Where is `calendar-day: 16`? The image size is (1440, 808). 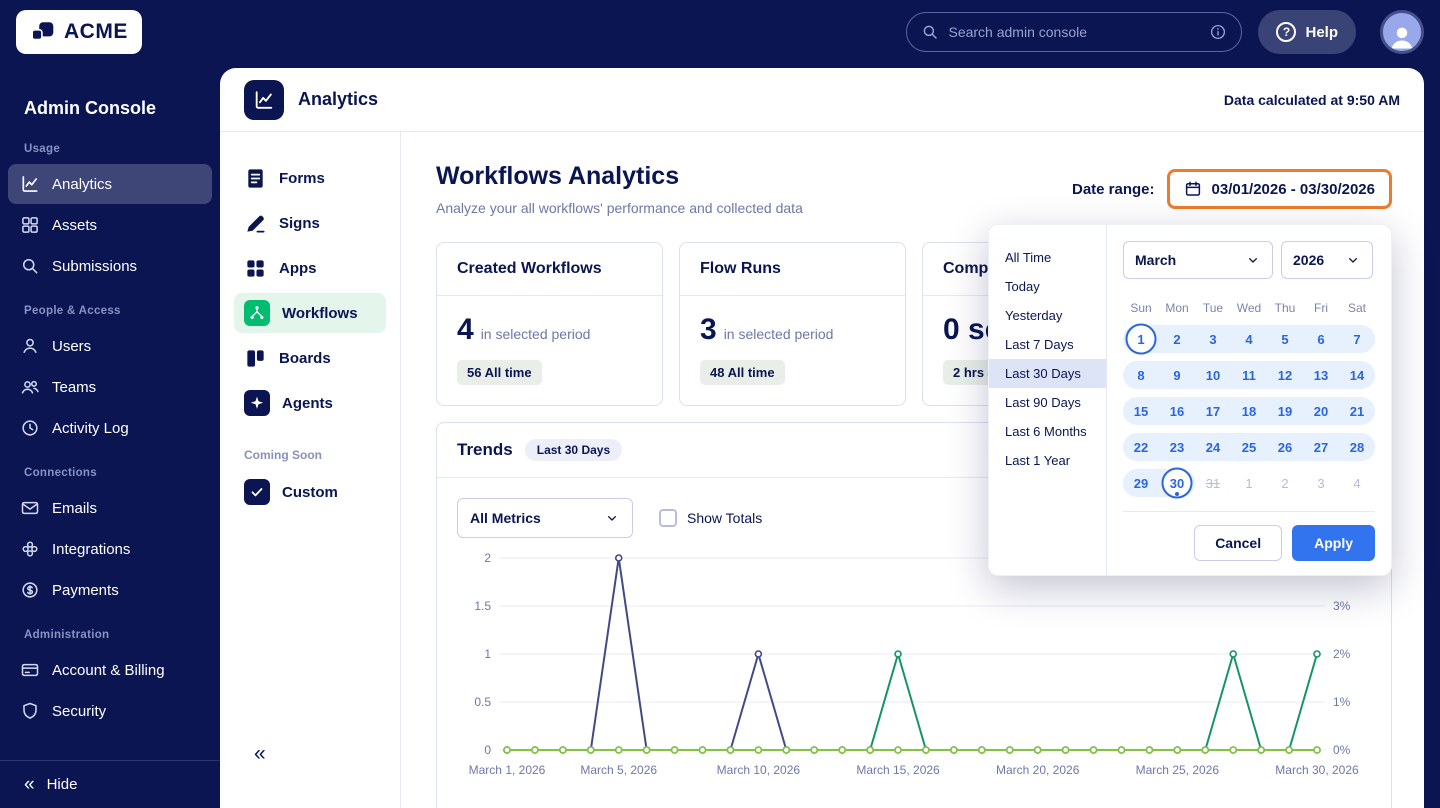
calendar-day: 16 is located at coordinates (1177, 411).